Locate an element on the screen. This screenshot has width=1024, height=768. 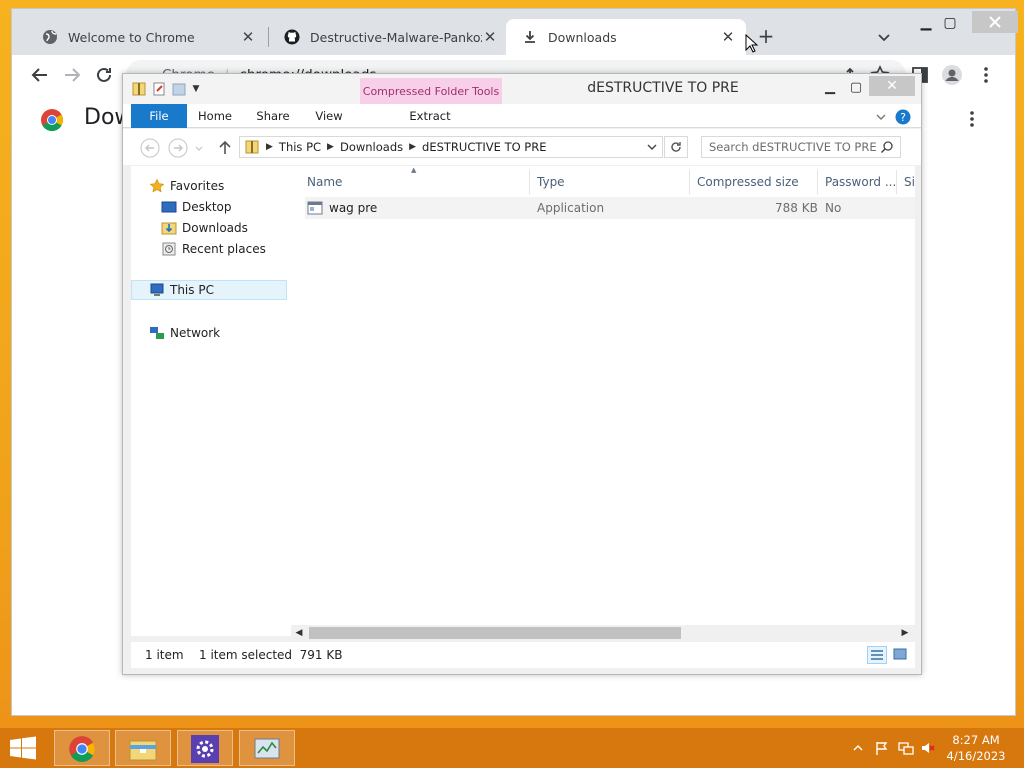
chrome-menu-button is located at coordinates (986, 75).